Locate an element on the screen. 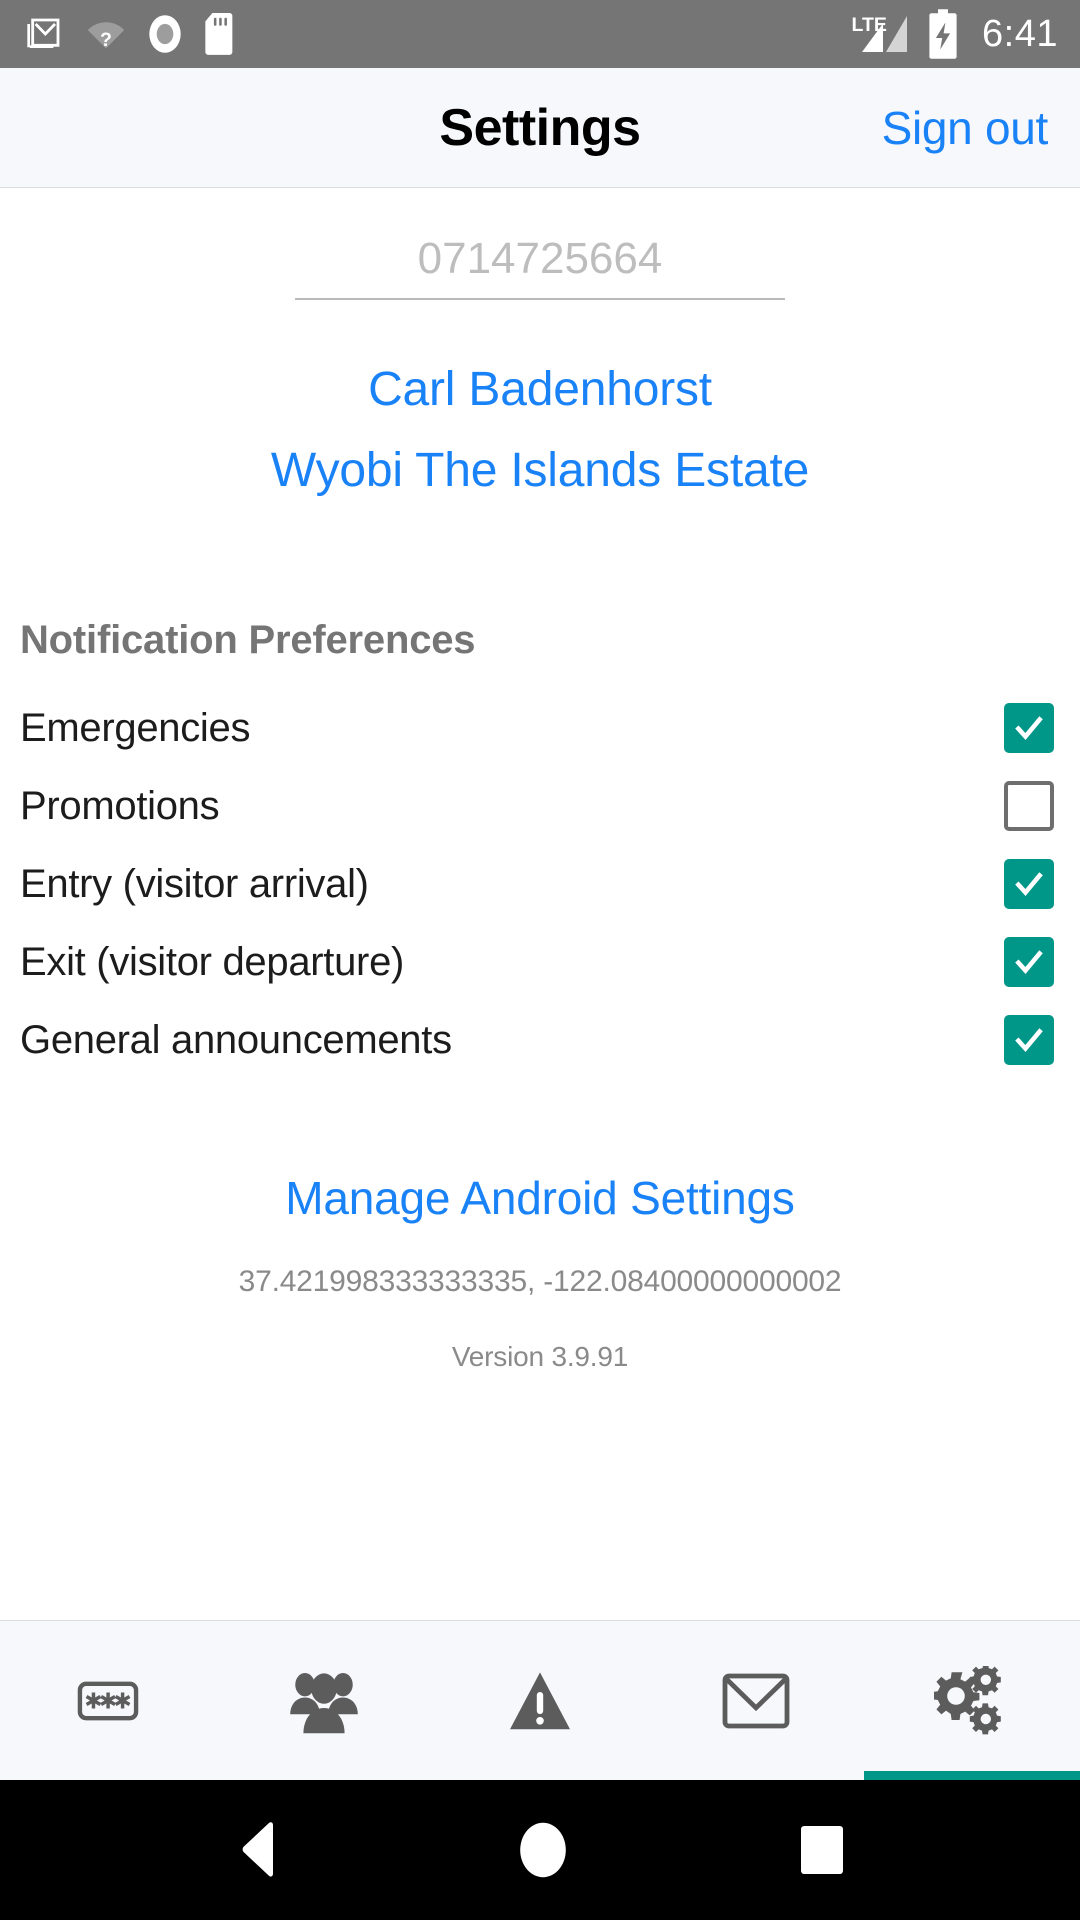  pref-label: Exit (visitor departure) is located at coordinates (212, 961).